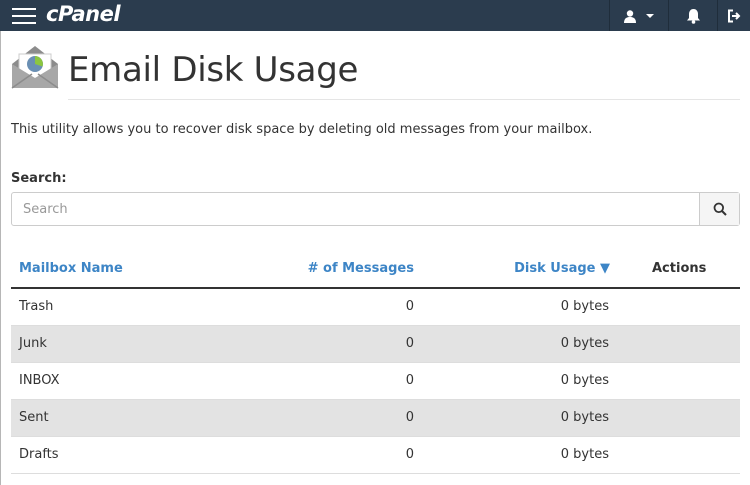 Image resolution: width=750 pixels, height=485 pixels. I want to click on notifications-button, so click(693, 15).